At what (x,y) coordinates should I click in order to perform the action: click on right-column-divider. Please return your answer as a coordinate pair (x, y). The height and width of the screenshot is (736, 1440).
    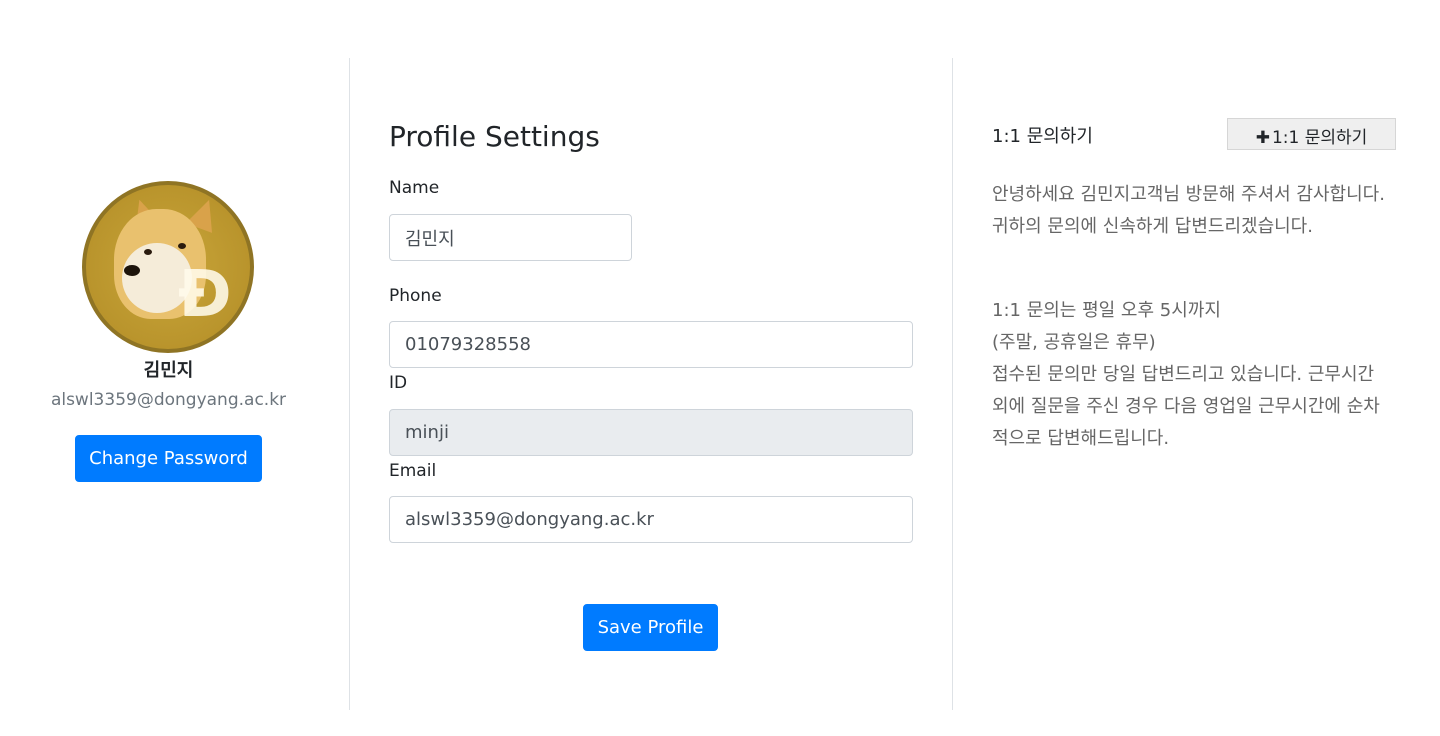
    Looking at the image, I should click on (952, 384).